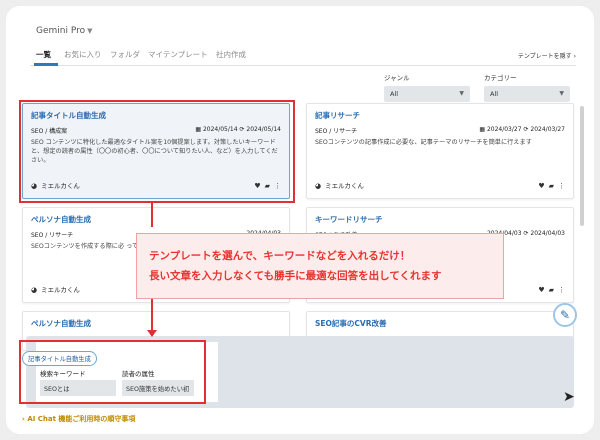  Describe the element at coordinates (394, 94) in the screenshot. I see `genre-value: All` at that location.